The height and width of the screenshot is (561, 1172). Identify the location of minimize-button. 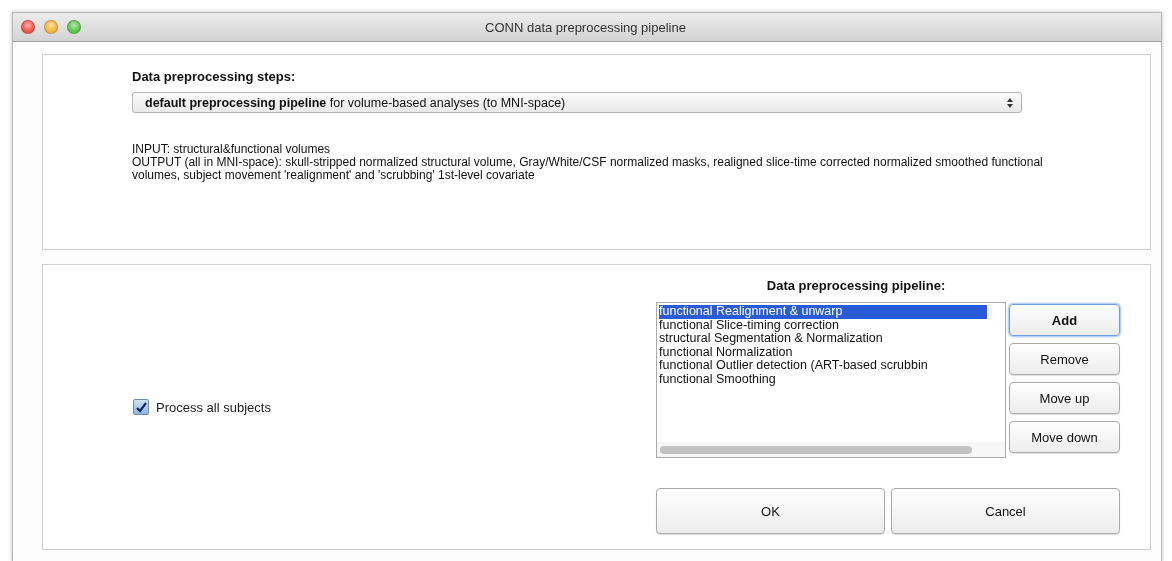
(51, 27).